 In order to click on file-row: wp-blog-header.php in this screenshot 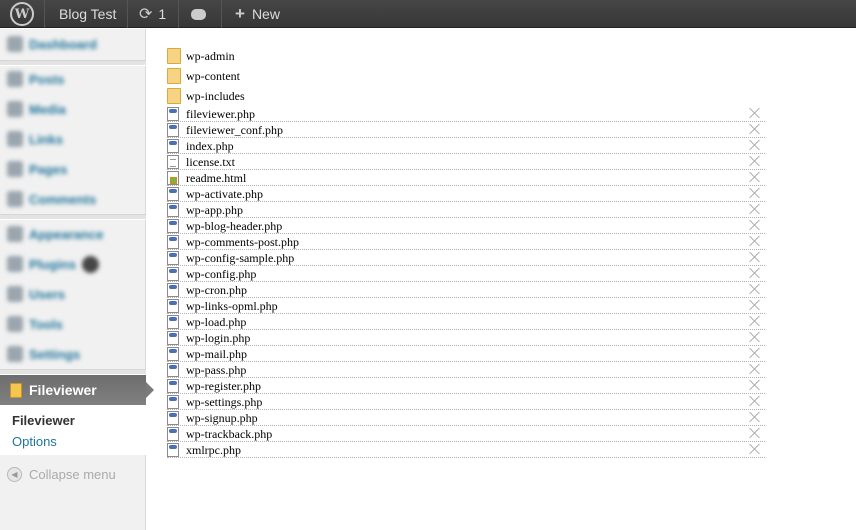, I will do `click(466, 226)`.